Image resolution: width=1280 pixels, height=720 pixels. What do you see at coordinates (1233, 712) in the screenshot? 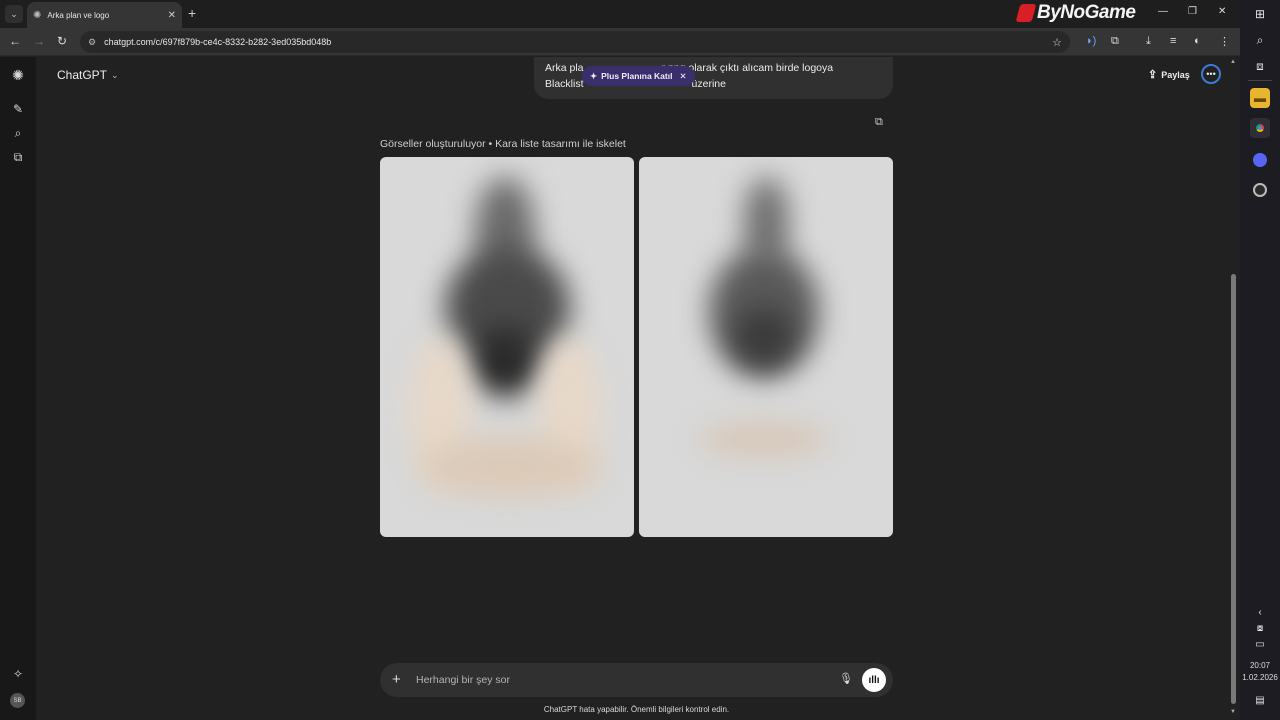
I see `scroll-down-arrow-icon: ▼` at bounding box center [1233, 712].